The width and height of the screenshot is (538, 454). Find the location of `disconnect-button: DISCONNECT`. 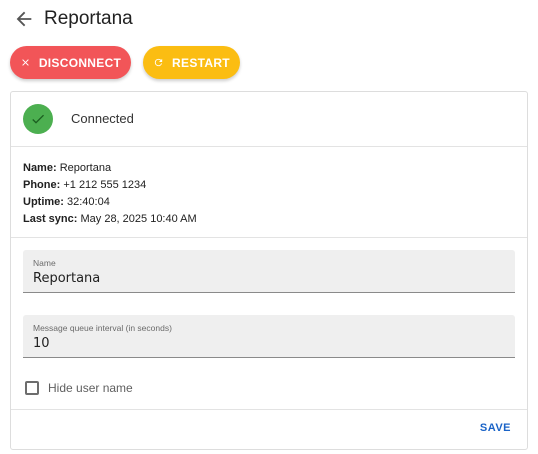

disconnect-button: DISCONNECT is located at coordinates (70, 62).